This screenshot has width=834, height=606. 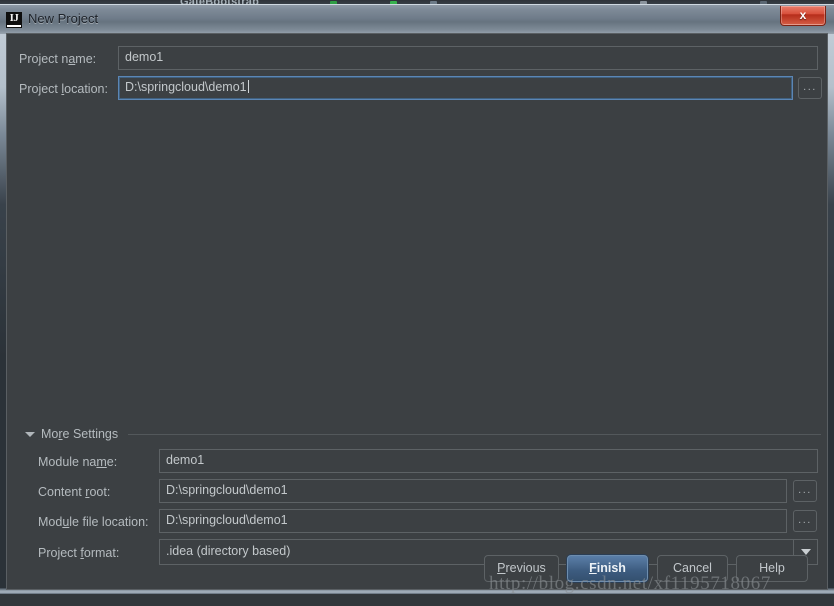 I want to click on content-root-label-text: Content, so click(x=62, y=492).